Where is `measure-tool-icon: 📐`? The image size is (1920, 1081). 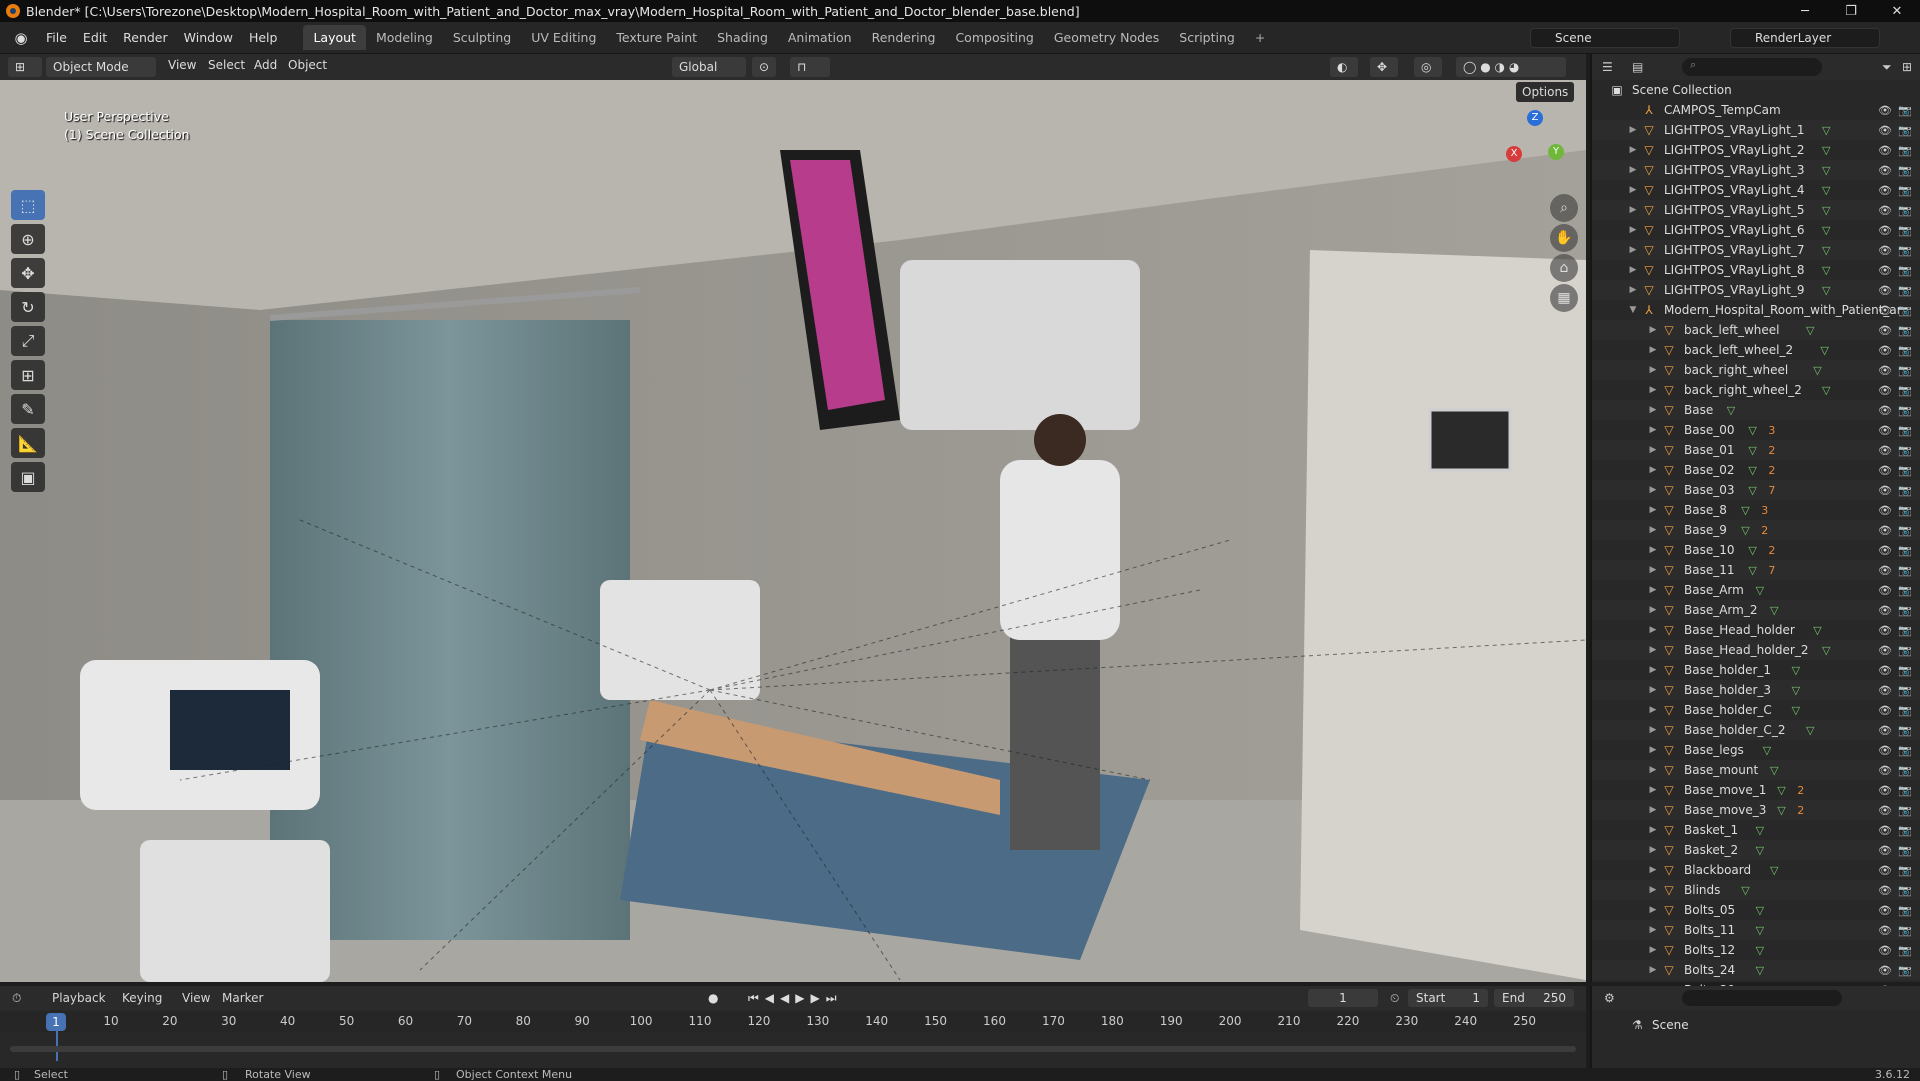 measure-tool-icon: 📐 is located at coordinates (28, 443).